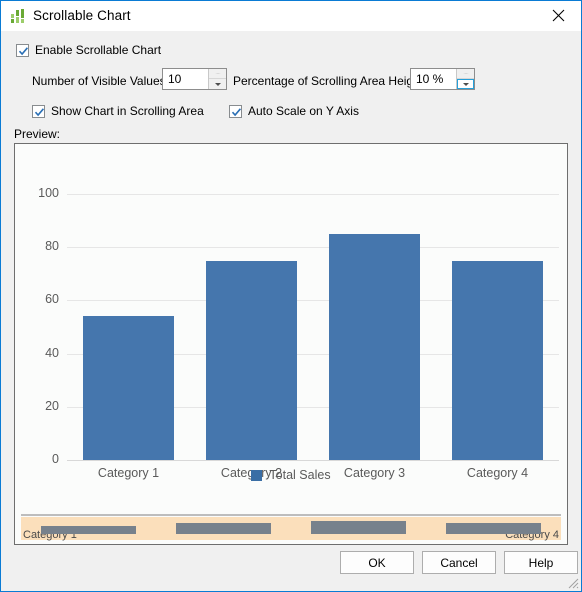  Describe the element at coordinates (52, 246) in the screenshot. I see `y-axis-tick-label: 80` at that location.